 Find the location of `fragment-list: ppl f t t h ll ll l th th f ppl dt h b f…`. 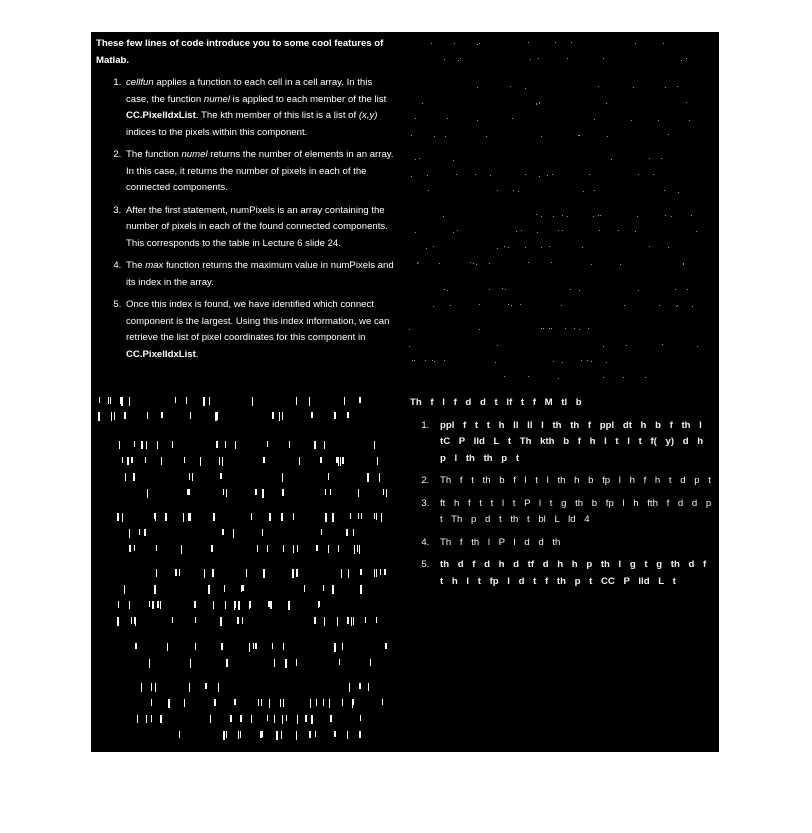

fragment-list: ppl f t t h ll ll l th th f ppl dt h b f… is located at coordinates (562, 504).